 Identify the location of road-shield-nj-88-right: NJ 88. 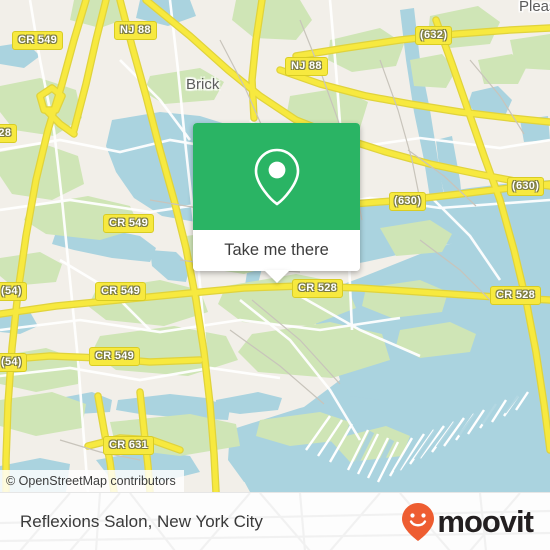
(306, 66).